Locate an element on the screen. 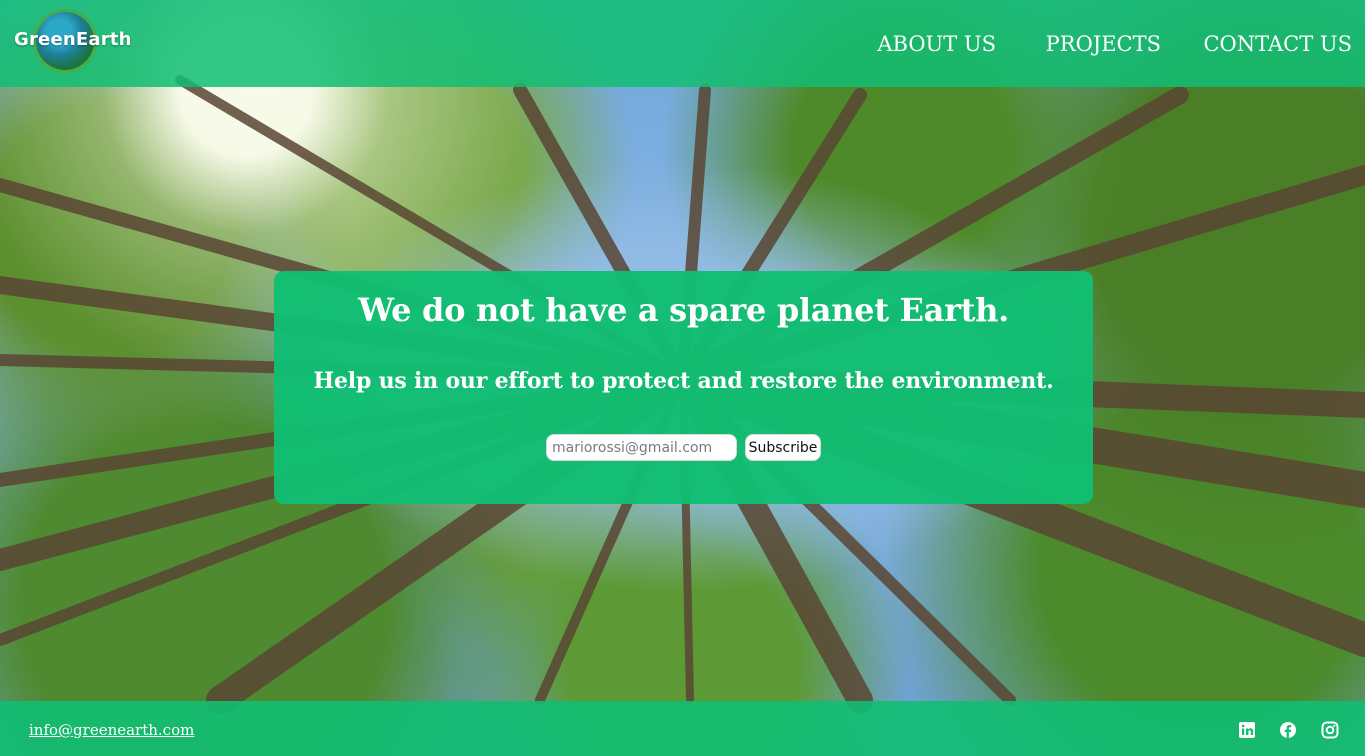 Image resolution: width=1365 pixels, height=756 pixels. facebook-icon is located at coordinates (1288, 730).